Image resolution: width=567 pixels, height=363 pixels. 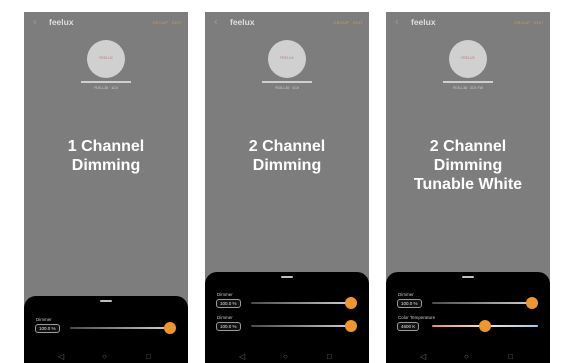 What do you see at coordinates (106, 88) in the screenshot?
I see `device-id: FDS-L36 · 1Ch` at bounding box center [106, 88].